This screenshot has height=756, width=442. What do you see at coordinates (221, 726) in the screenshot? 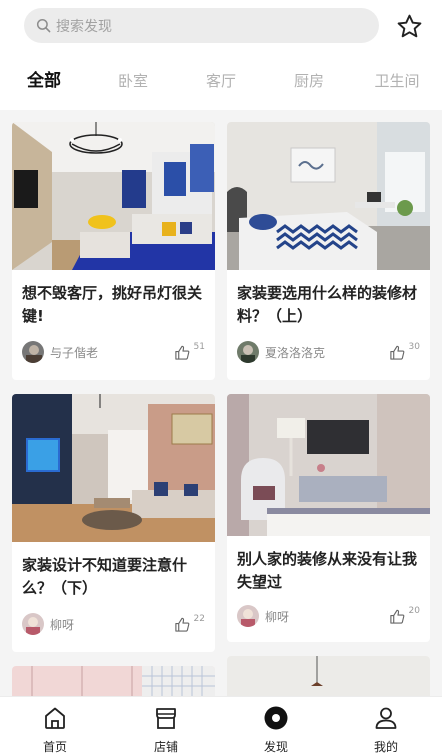
I see `bottom-navigation: 首页 店铺 发现 我的` at bounding box center [221, 726].